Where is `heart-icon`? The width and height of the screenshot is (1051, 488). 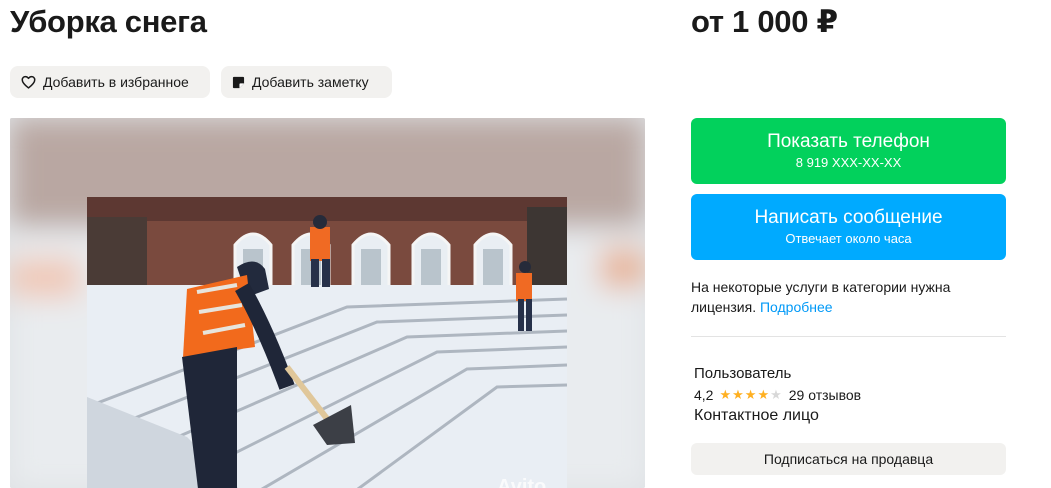 heart-icon is located at coordinates (28, 82).